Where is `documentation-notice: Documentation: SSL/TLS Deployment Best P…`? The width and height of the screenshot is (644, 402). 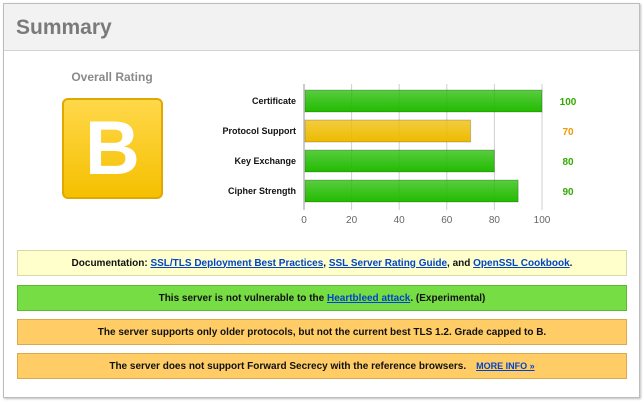
documentation-notice: Documentation: SSL/TLS Deployment Best P… is located at coordinates (322, 263).